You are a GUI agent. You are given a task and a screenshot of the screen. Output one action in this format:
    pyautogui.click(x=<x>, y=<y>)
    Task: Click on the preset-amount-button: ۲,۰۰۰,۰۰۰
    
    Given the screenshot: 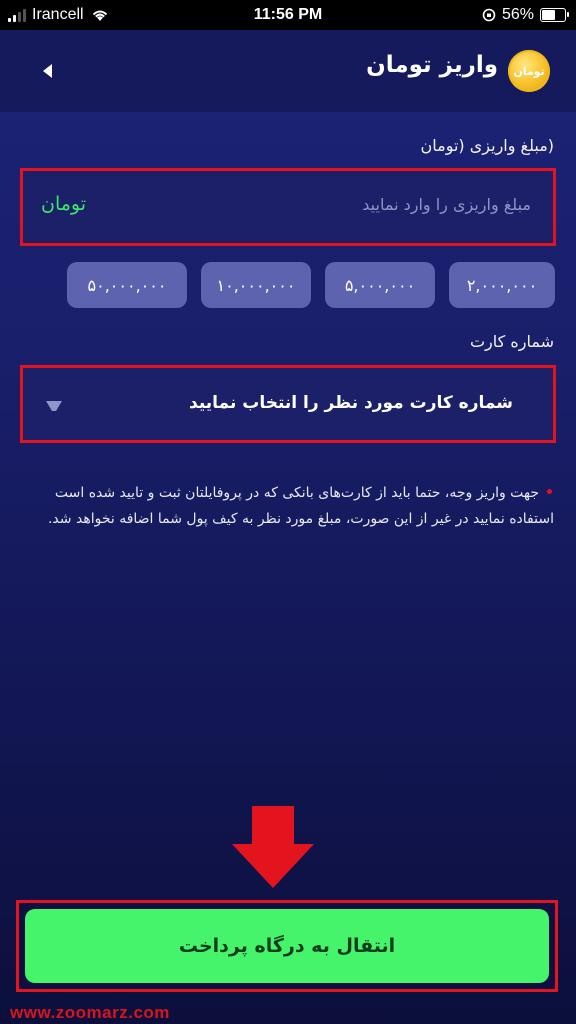 What is the action you would take?
    pyautogui.click(x=502, y=285)
    